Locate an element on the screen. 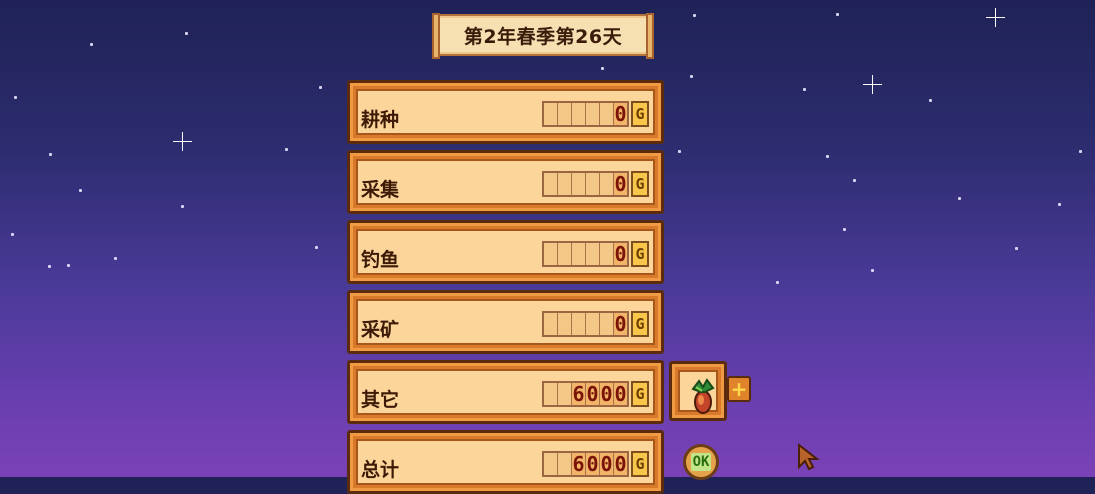 This screenshot has width=1095, height=494. row-inner: 钓鱼 0 G is located at coordinates (505, 252).